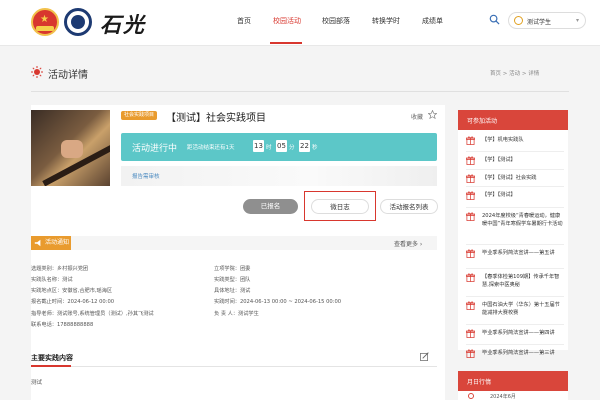  I want to click on calendar-header: 月日行惰, so click(513, 381).